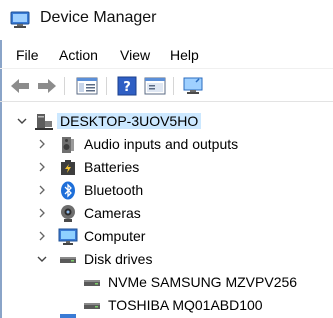  Describe the element at coordinates (166, 236) in the screenshot. I see `tree-item-computer: Computer` at that location.